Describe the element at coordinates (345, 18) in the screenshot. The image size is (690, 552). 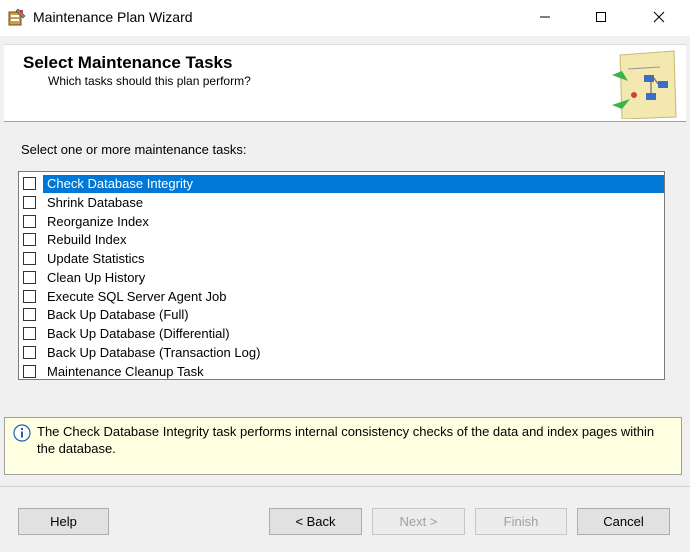
I see `title-bar: Maintenance Plan Wizard` at that location.